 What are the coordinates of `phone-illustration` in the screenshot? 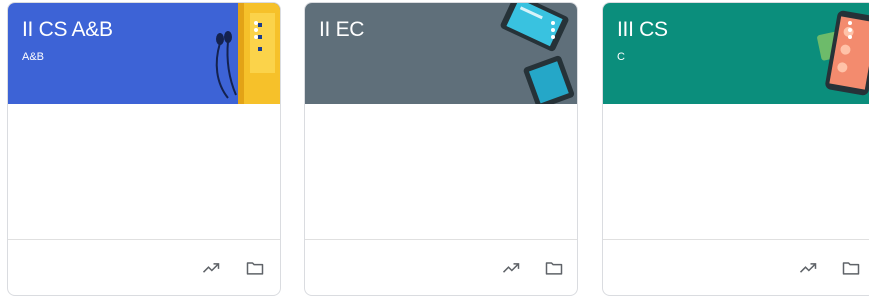 It's located at (843, 53).